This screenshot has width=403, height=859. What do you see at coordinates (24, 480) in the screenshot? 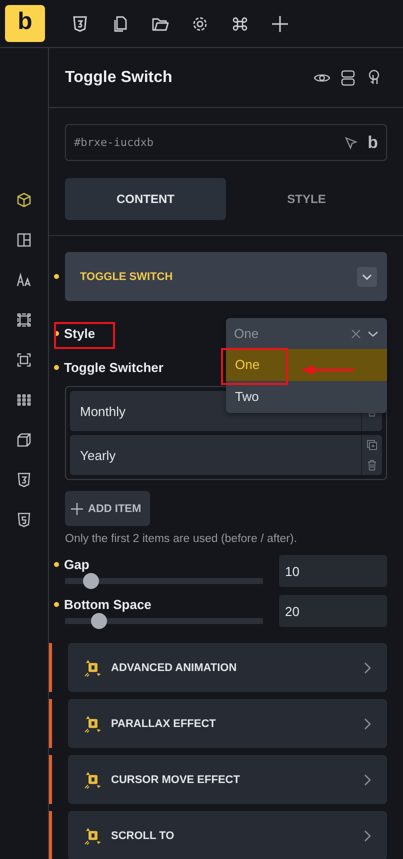
I see `css-icon` at bounding box center [24, 480].